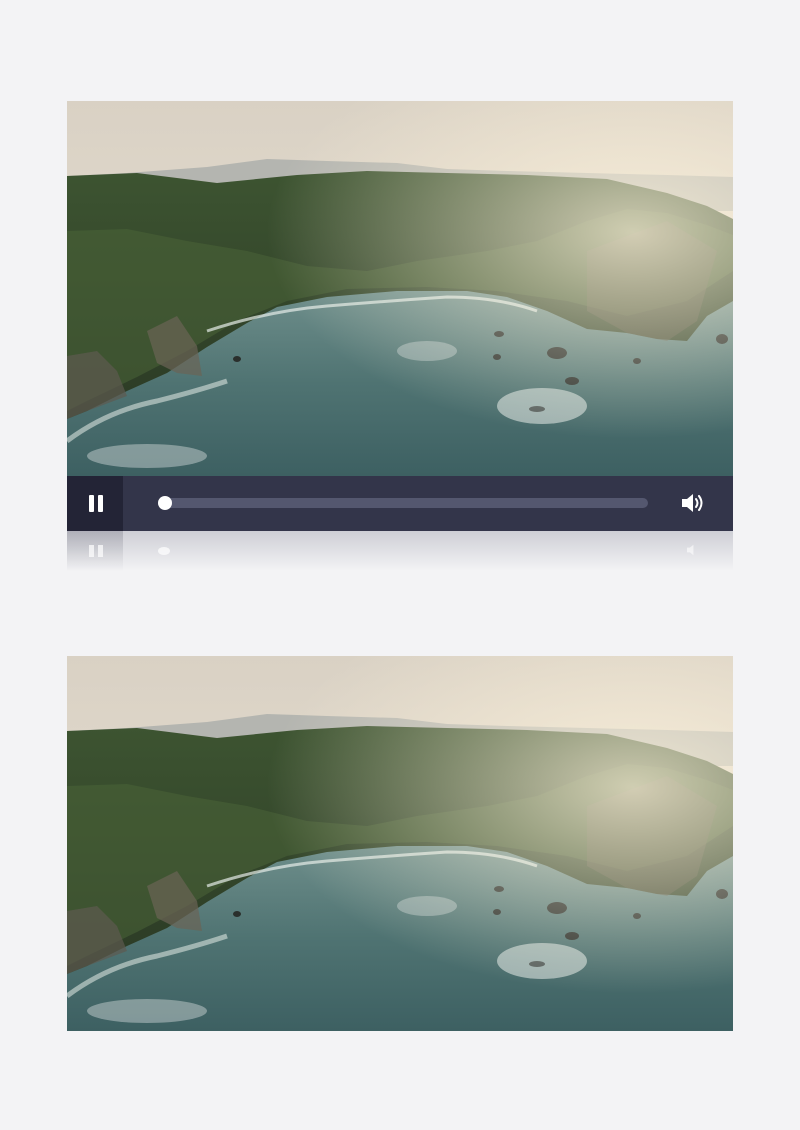  What do you see at coordinates (694, 503) in the screenshot?
I see `volume-icon` at bounding box center [694, 503].